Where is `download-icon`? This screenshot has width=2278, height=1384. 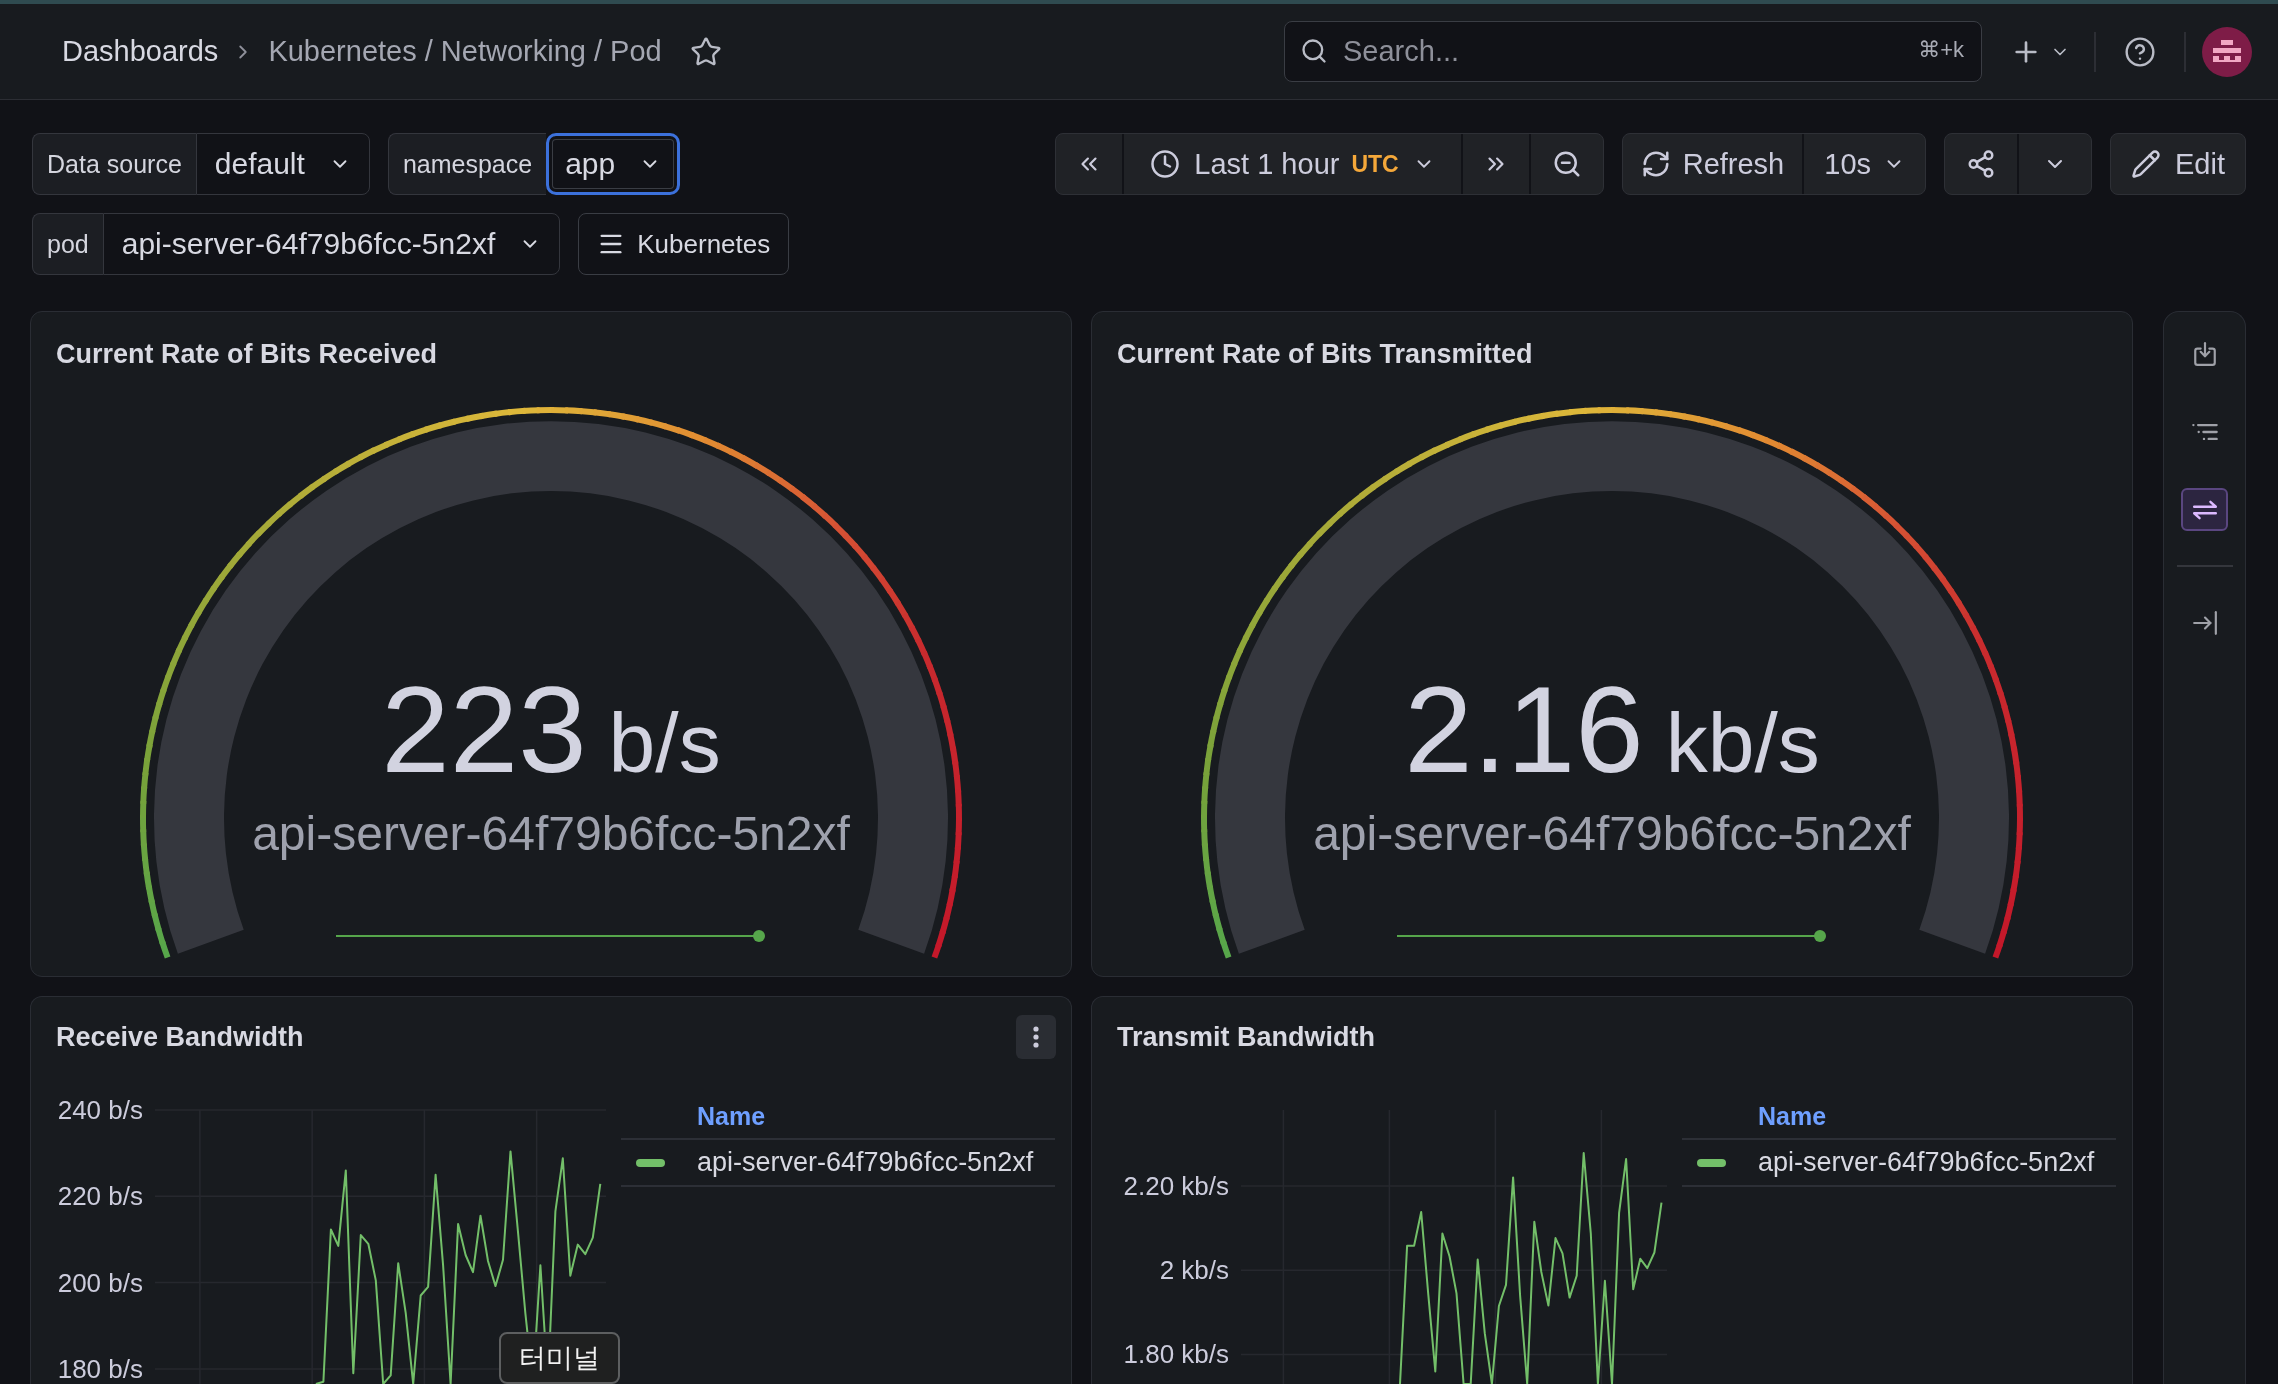
download-icon is located at coordinates (2204, 353).